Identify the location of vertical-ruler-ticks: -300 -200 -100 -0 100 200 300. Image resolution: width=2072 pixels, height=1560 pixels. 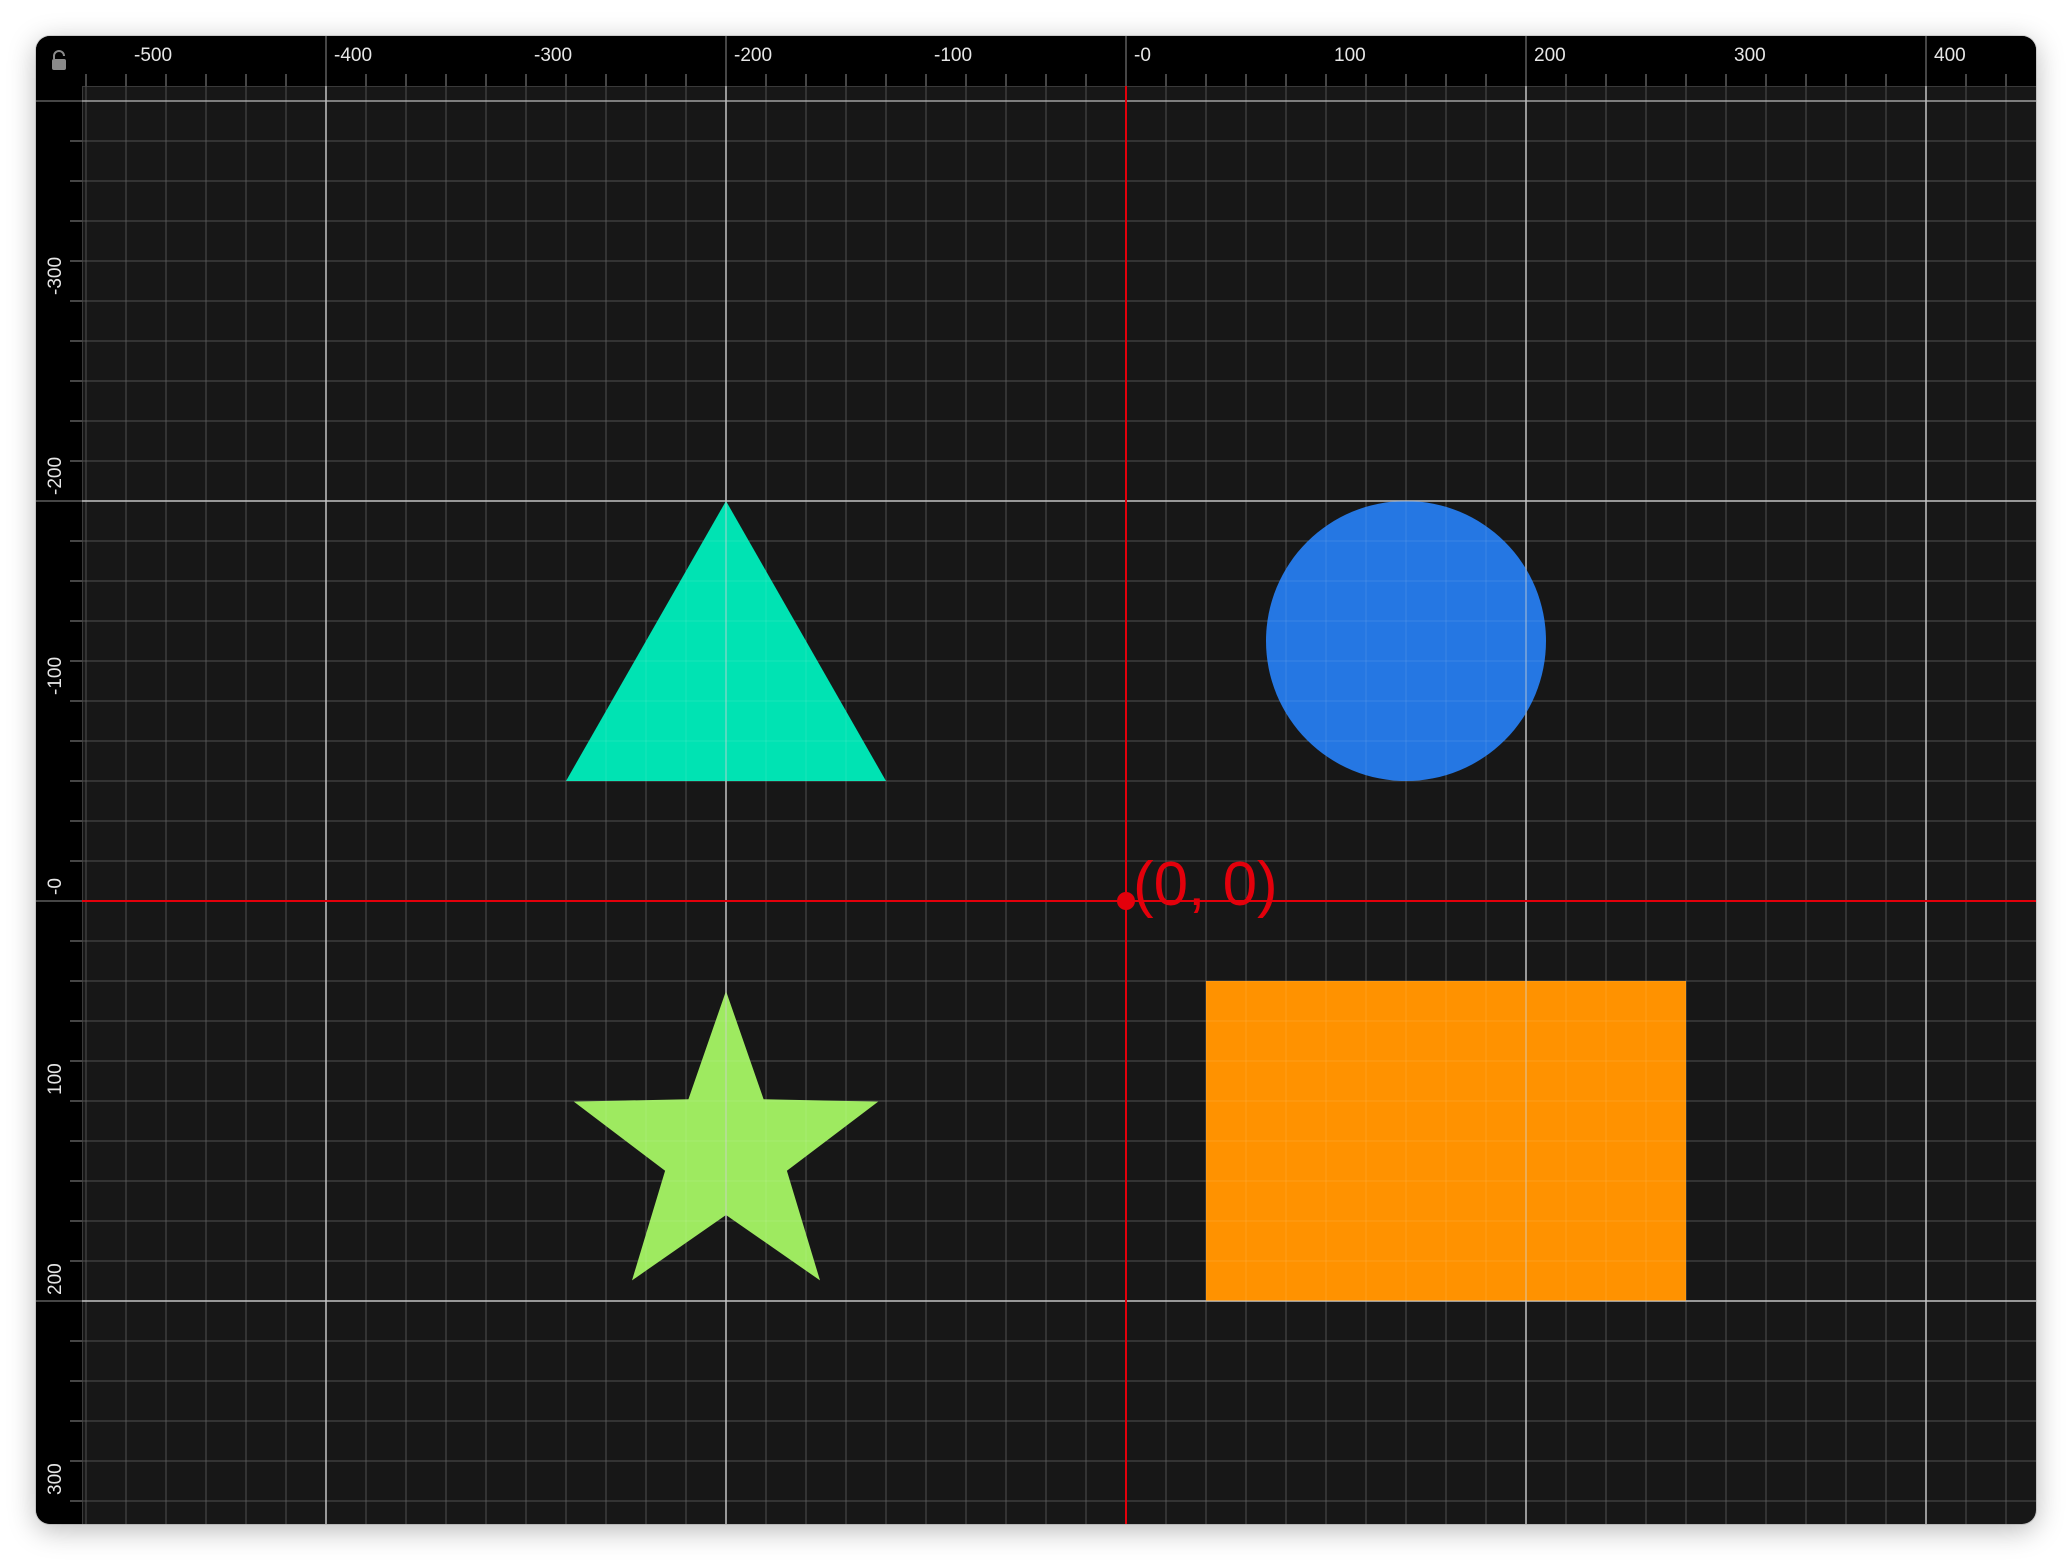
(59, 801).